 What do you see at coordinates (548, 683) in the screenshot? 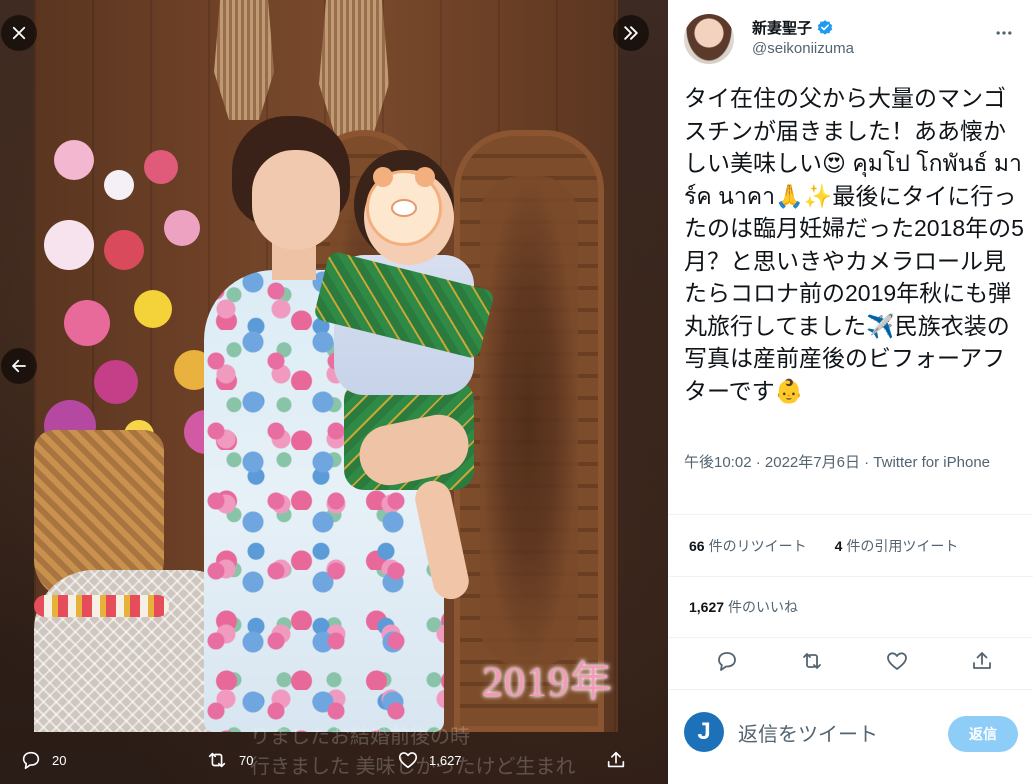
I see `photo-year-caption: 2019年` at bounding box center [548, 683].